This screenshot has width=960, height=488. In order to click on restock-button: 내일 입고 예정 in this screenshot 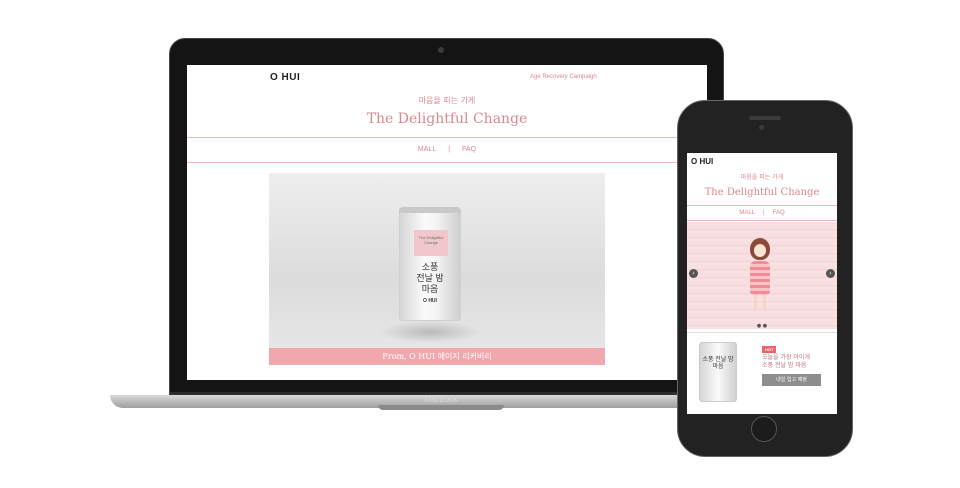, I will do `click(791, 380)`.